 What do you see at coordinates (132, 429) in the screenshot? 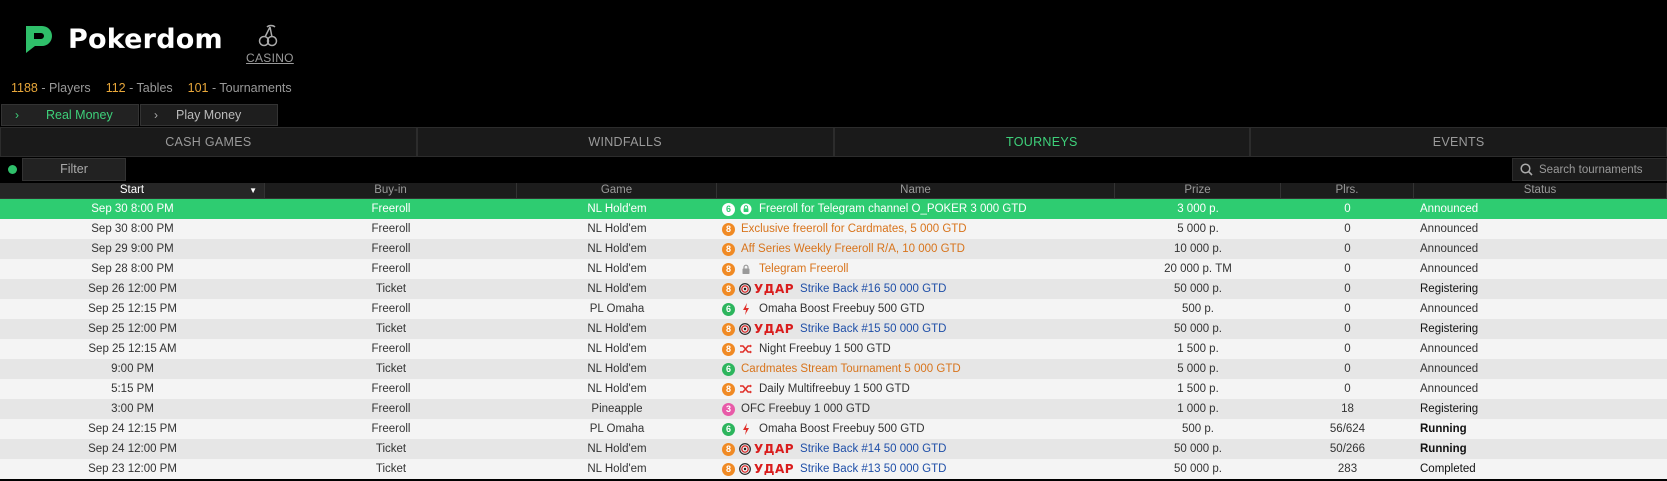
I see `cell-start: Sep 24 12:15 PM` at bounding box center [132, 429].